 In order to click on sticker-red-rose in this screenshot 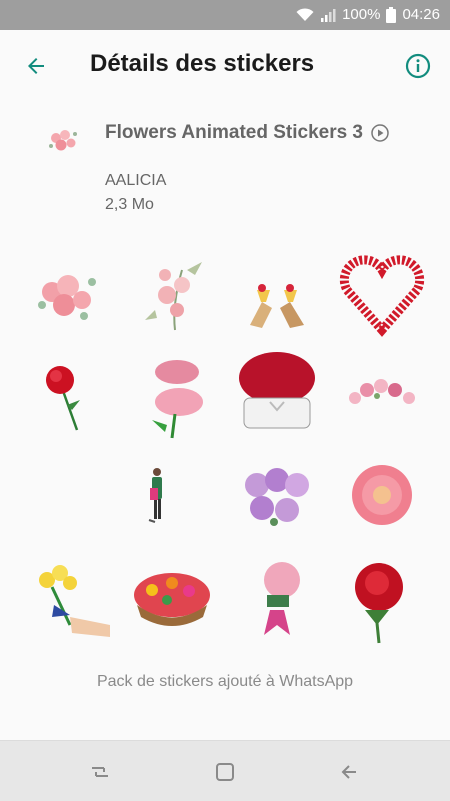, I will do `click(382, 600)`.